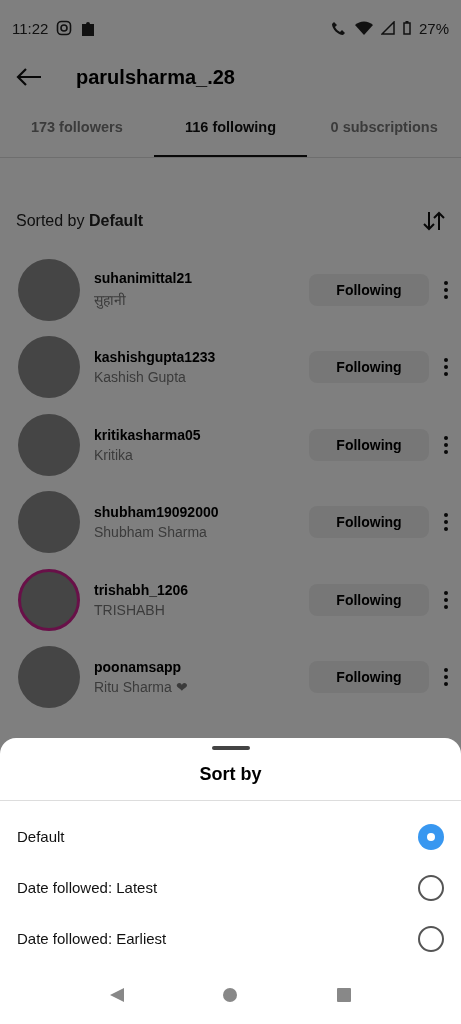  I want to click on battery-icon, so click(406, 28).